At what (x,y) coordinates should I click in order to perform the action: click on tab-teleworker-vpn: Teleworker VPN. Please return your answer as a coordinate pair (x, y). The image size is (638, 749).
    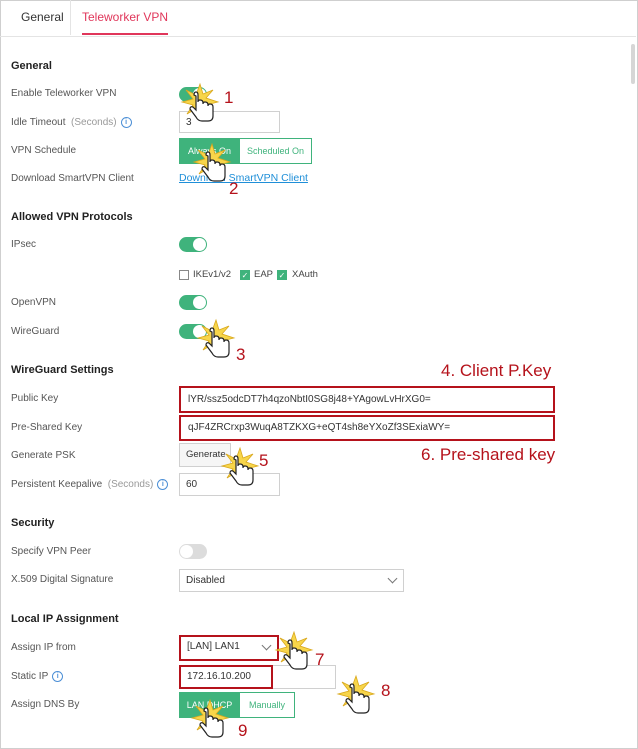
    Looking at the image, I should click on (125, 17).